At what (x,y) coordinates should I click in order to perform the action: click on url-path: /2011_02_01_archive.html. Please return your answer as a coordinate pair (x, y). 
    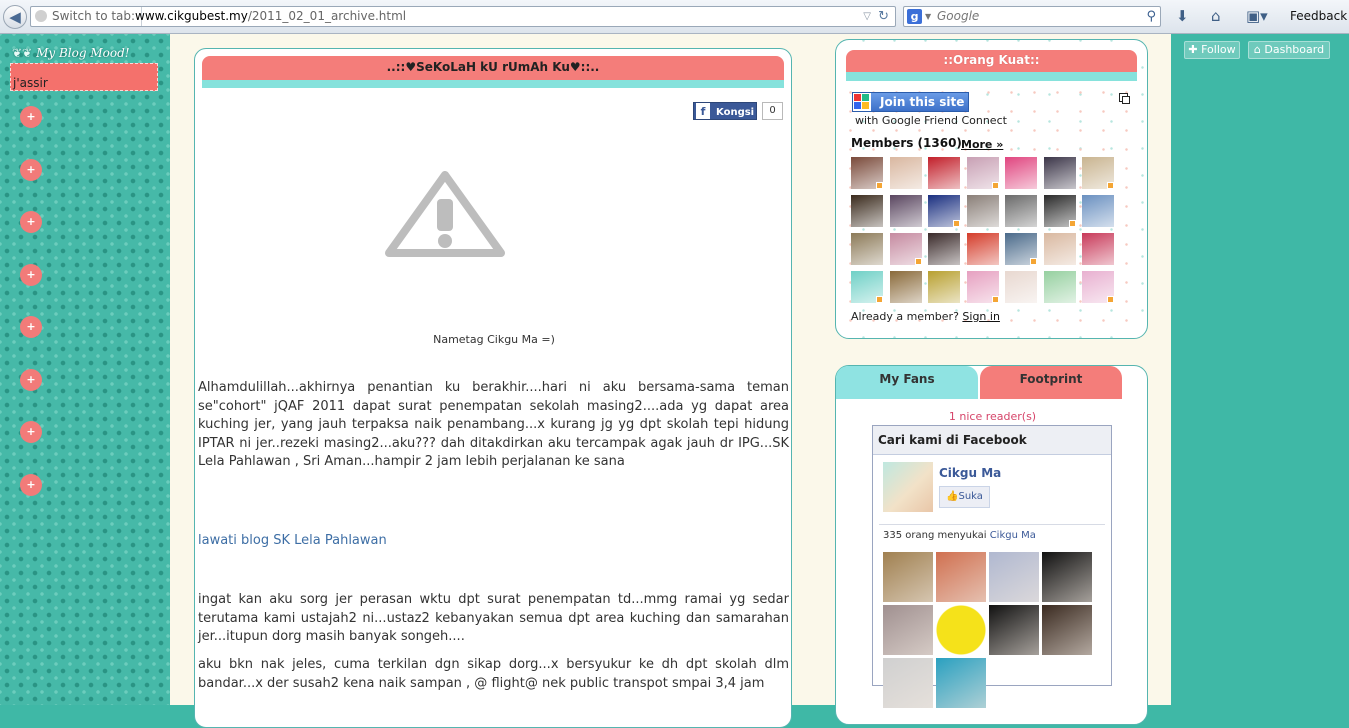
    Looking at the image, I should click on (327, 16).